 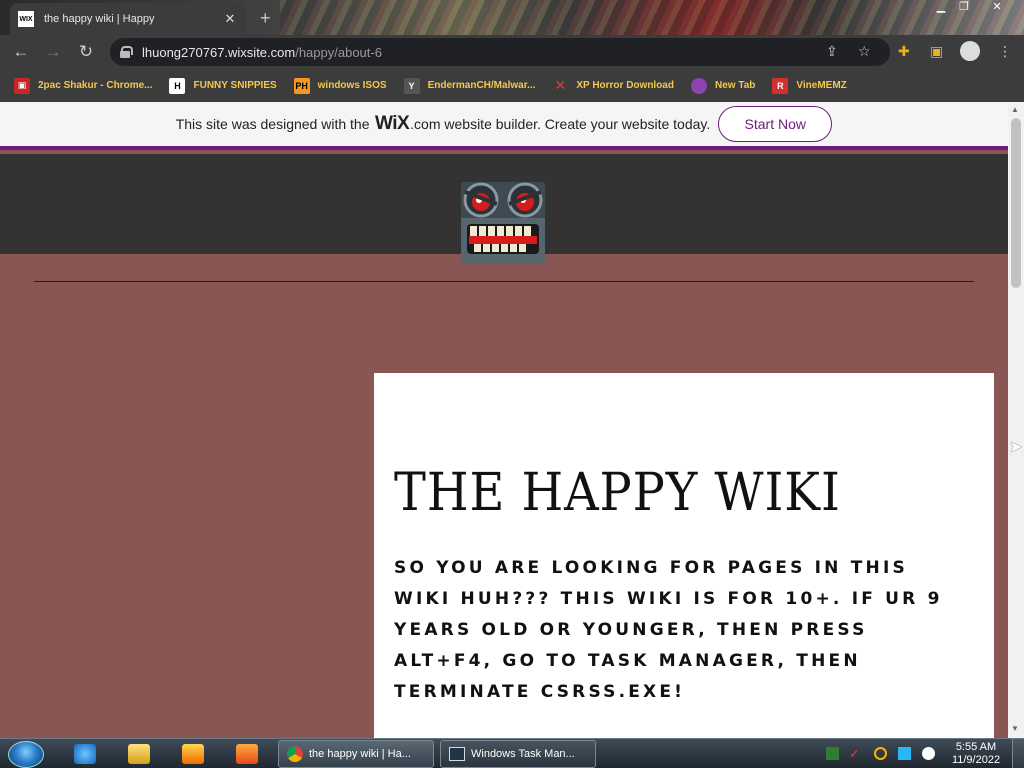 What do you see at coordinates (936, 51) in the screenshot?
I see `side-panel-icon: ▣` at bounding box center [936, 51].